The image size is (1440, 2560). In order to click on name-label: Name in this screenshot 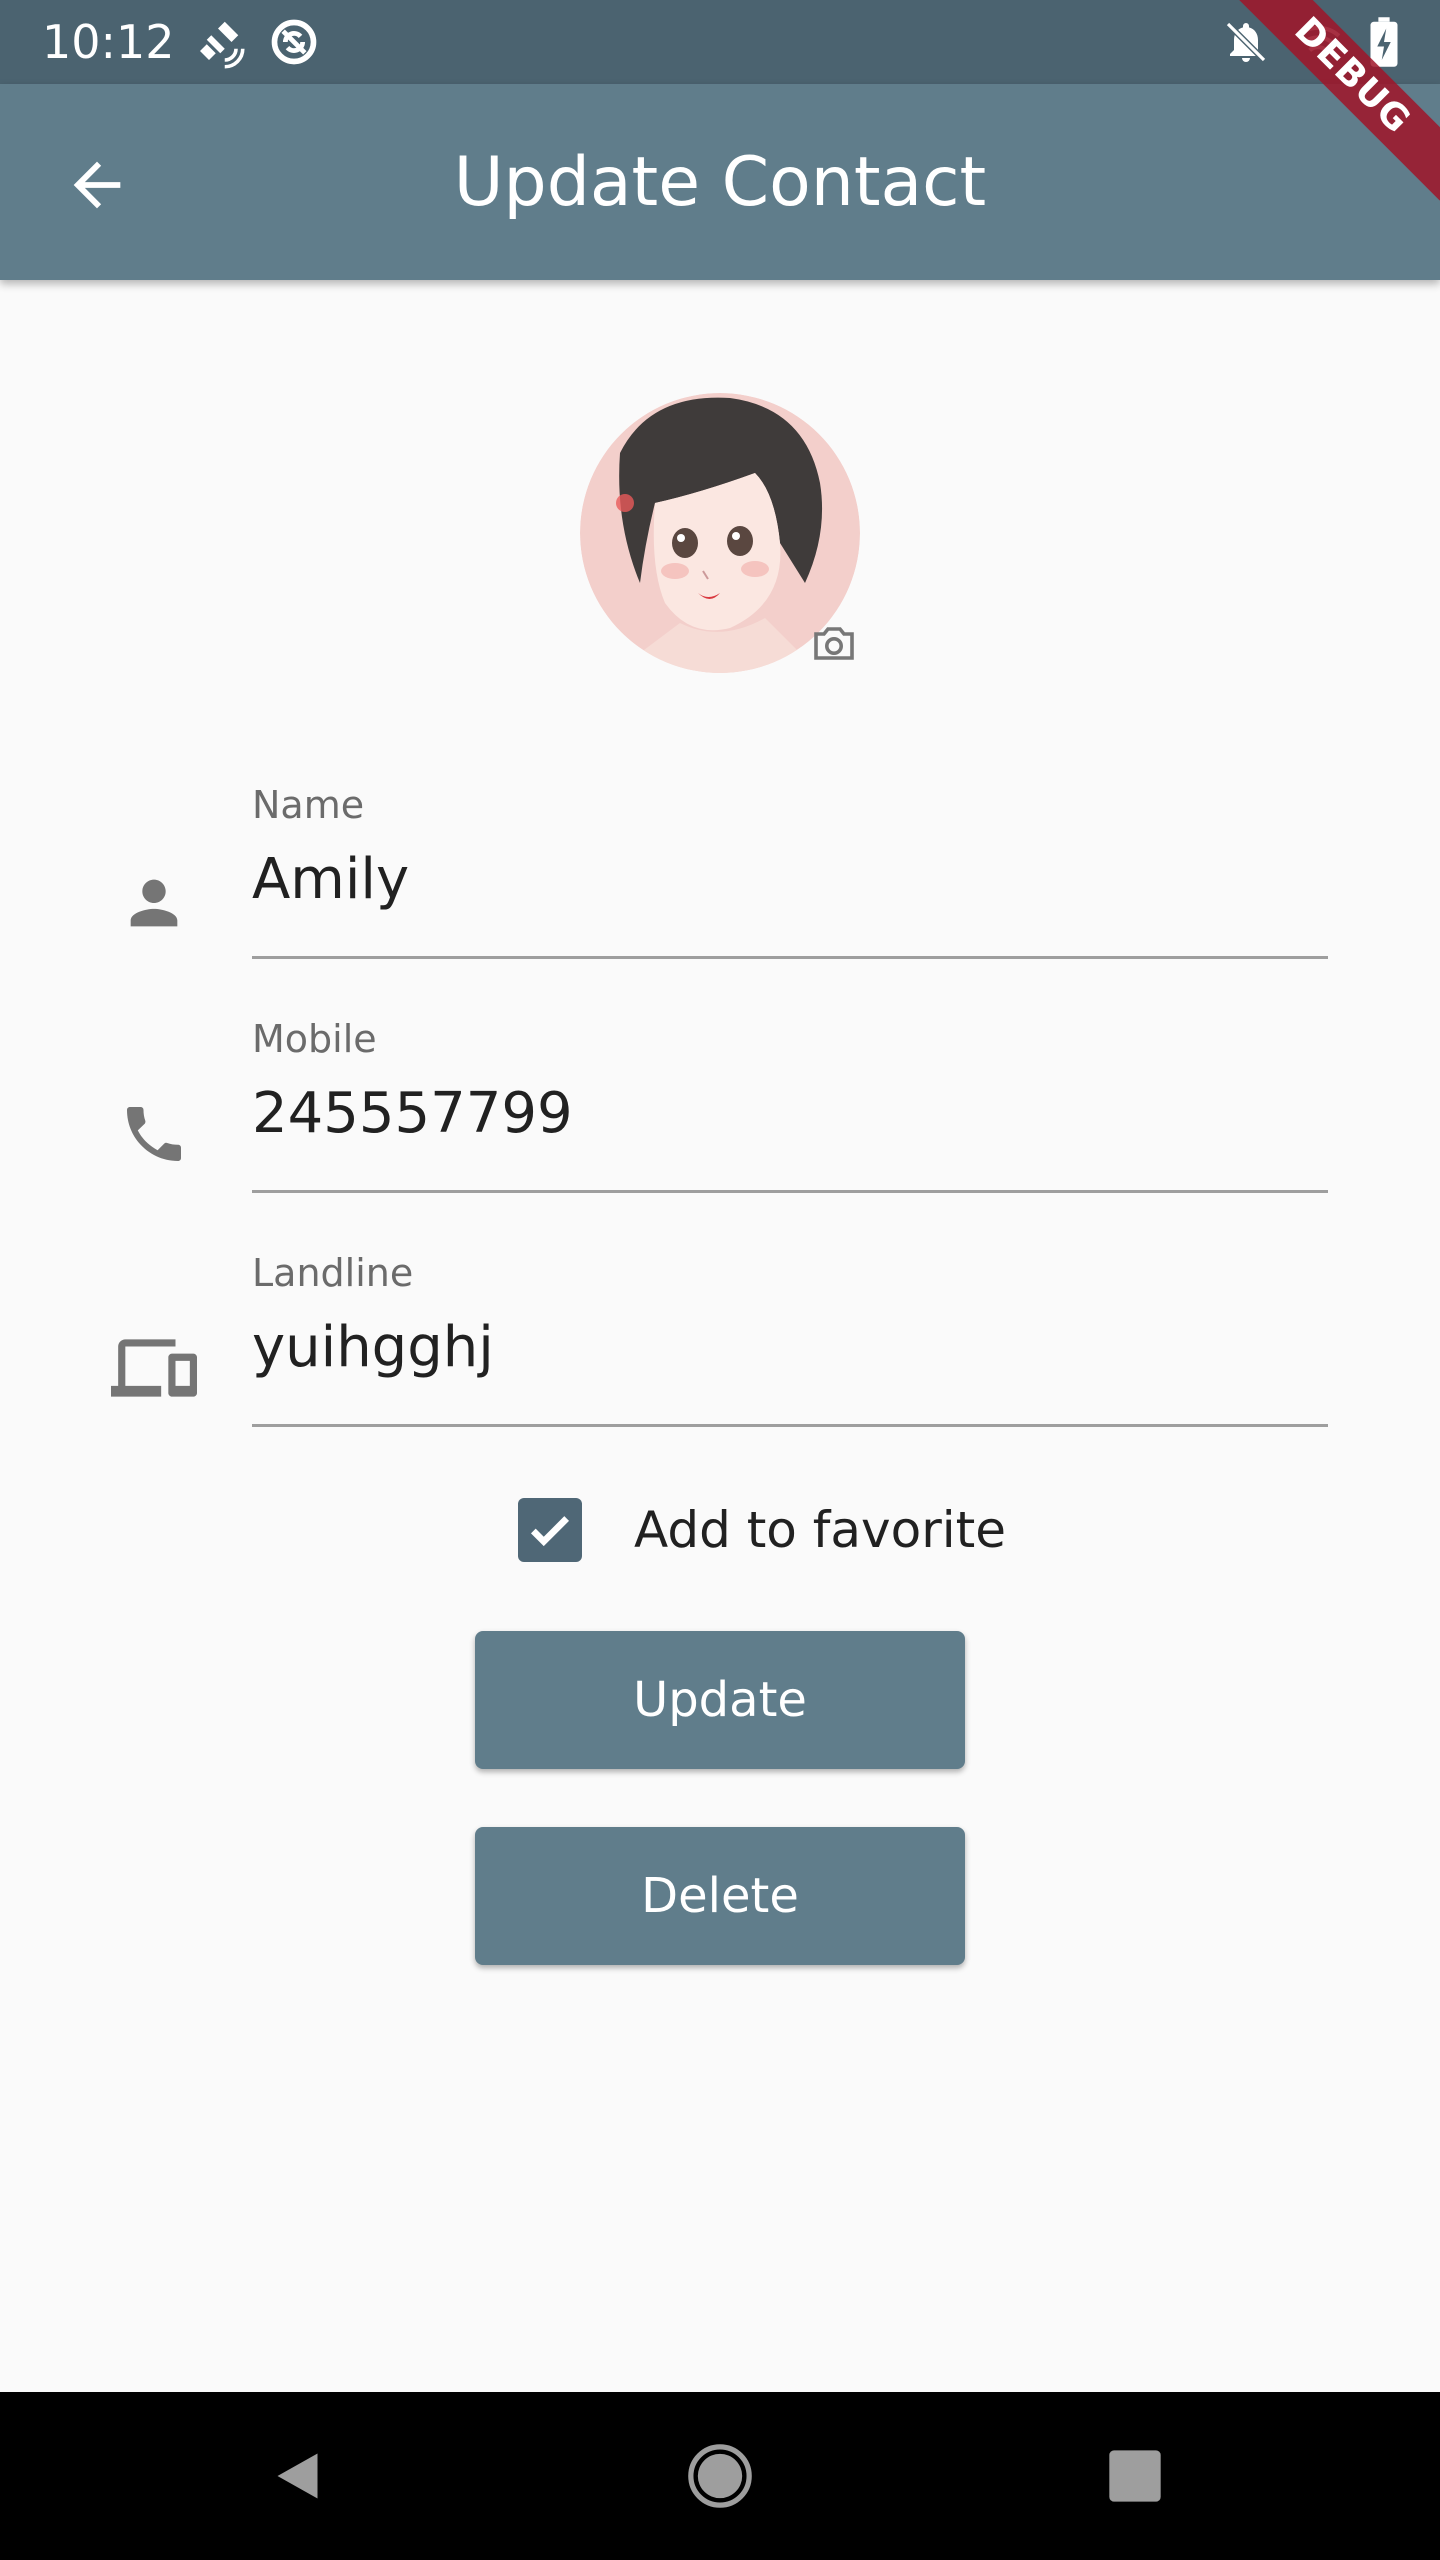, I will do `click(308, 805)`.